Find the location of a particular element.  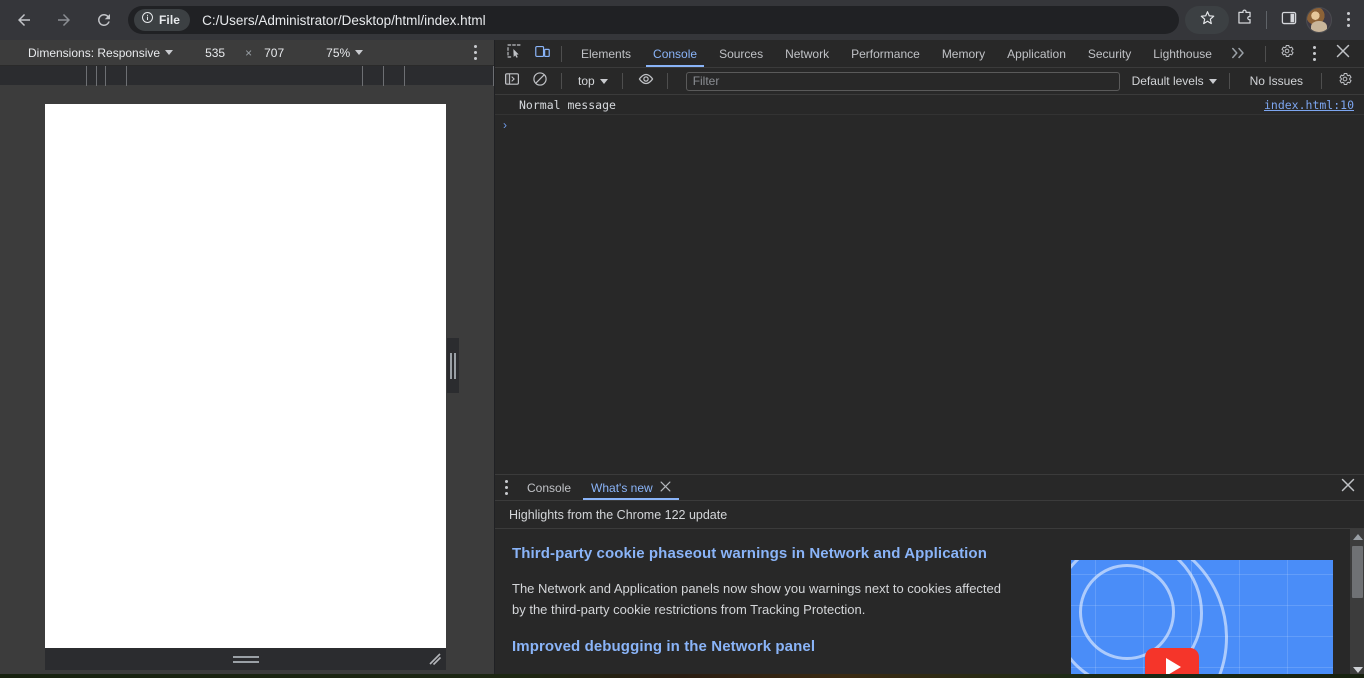

devtools-settings-button is located at coordinates (1287, 54).